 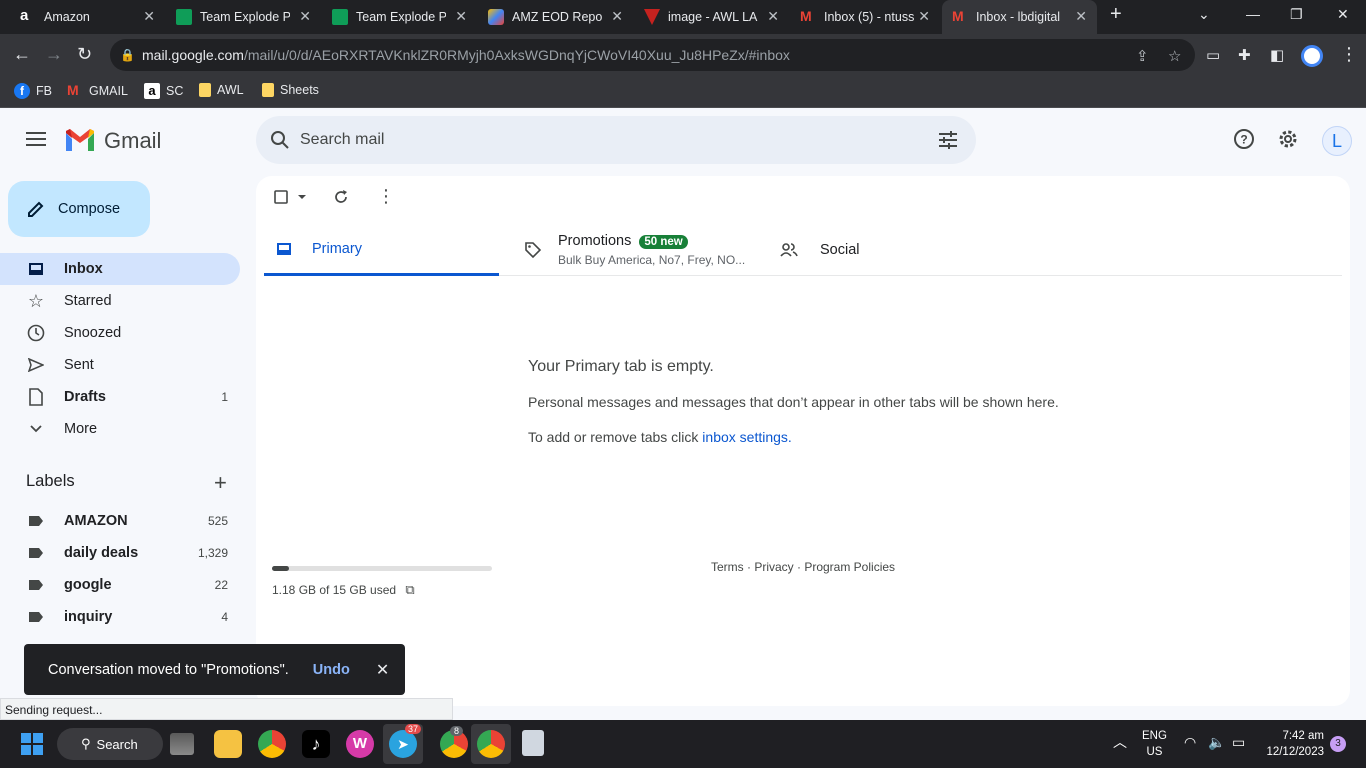 What do you see at coordinates (120, 365) in the screenshot?
I see `sidebar-item-sent: Sent` at bounding box center [120, 365].